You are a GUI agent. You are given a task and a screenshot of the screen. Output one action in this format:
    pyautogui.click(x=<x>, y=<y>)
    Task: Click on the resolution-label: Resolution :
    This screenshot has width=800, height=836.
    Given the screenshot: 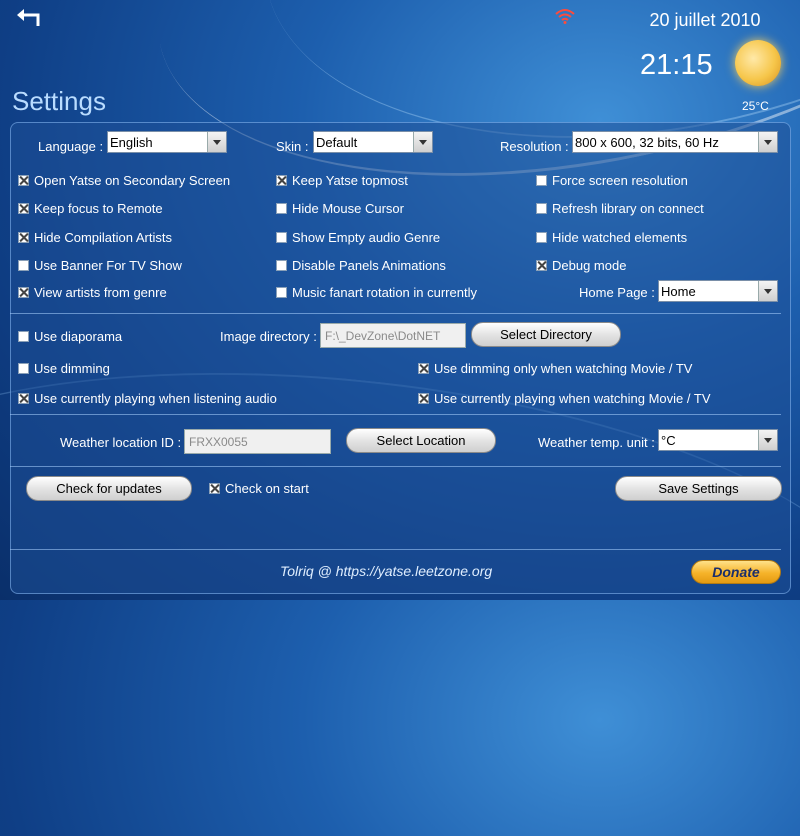 What is the action you would take?
    pyautogui.click(x=534, y=146)
    